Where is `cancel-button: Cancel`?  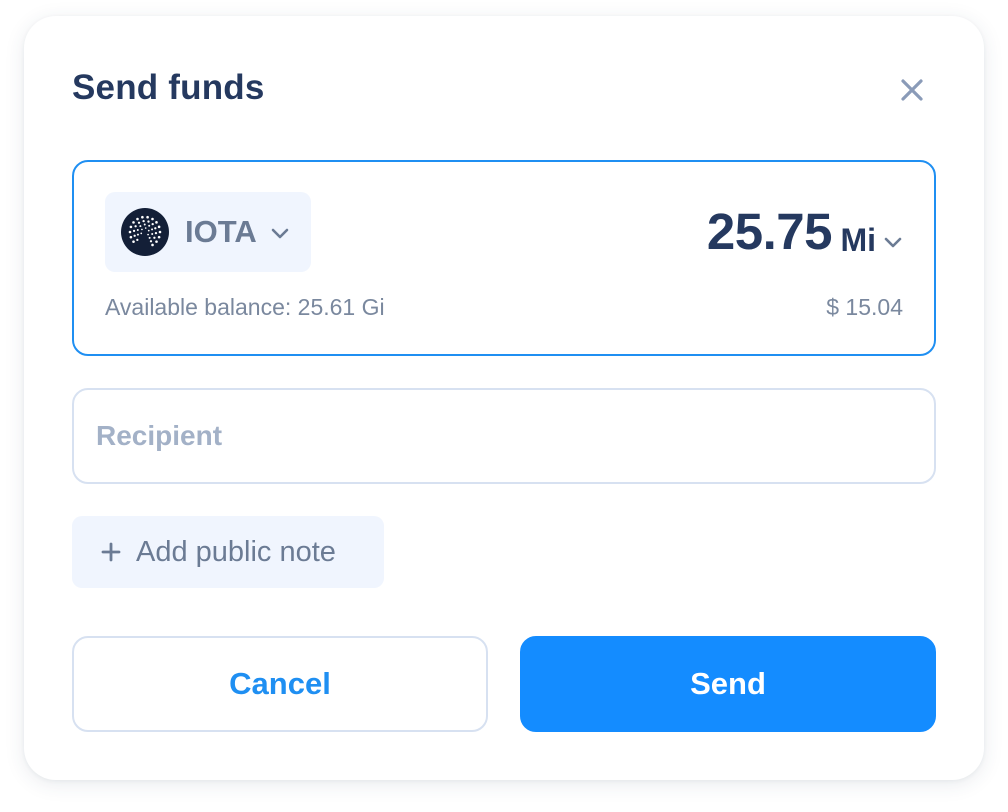 cancel-button: Cancel is located at coordinates (280, 684).